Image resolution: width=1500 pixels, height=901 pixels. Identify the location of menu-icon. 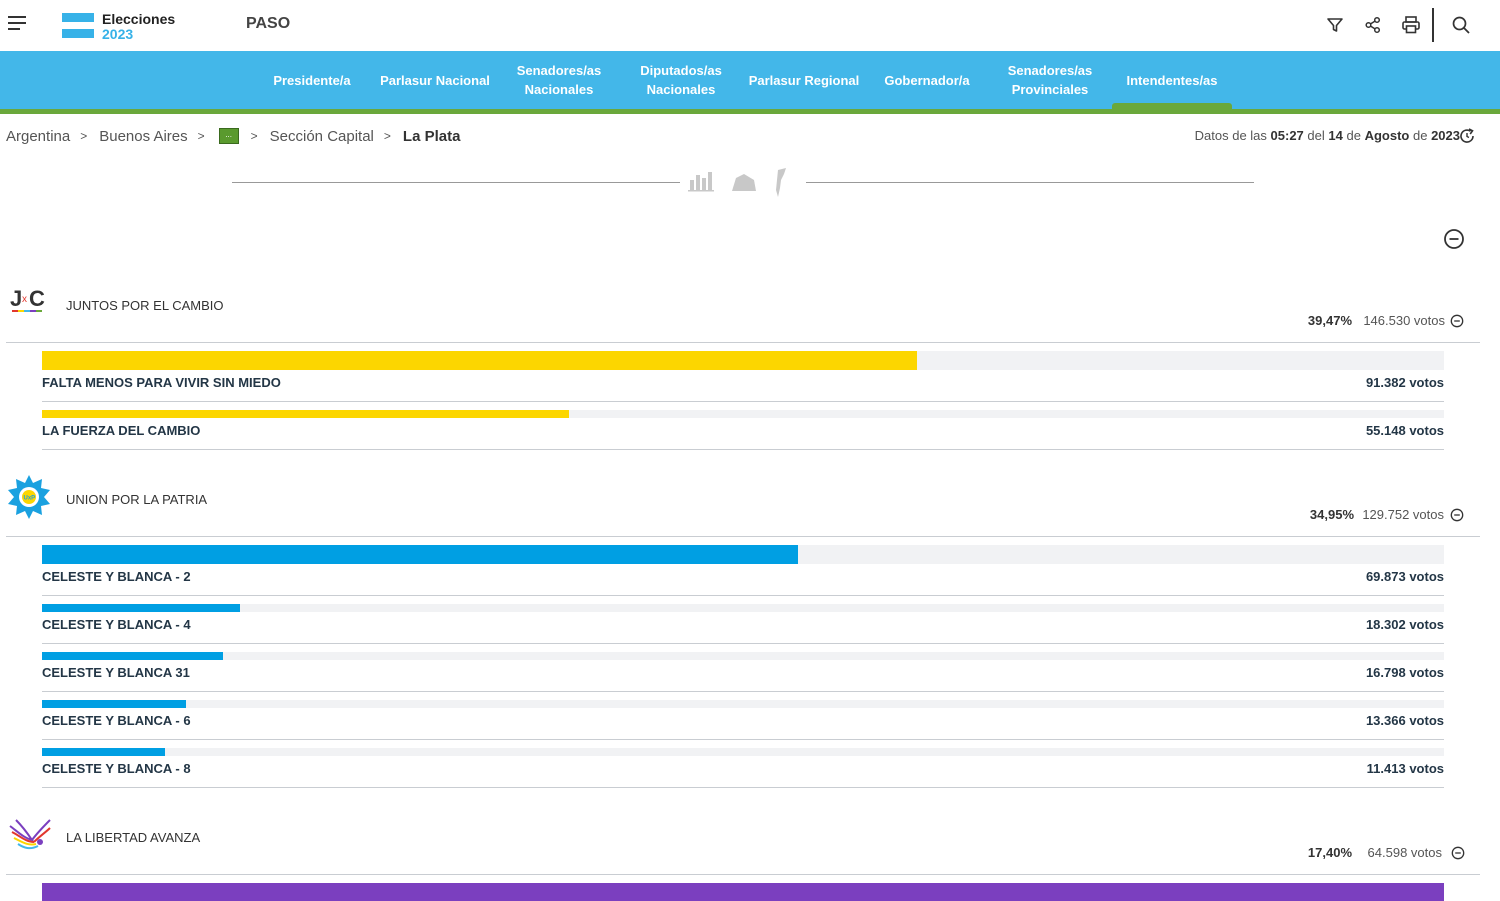
(18, 24).